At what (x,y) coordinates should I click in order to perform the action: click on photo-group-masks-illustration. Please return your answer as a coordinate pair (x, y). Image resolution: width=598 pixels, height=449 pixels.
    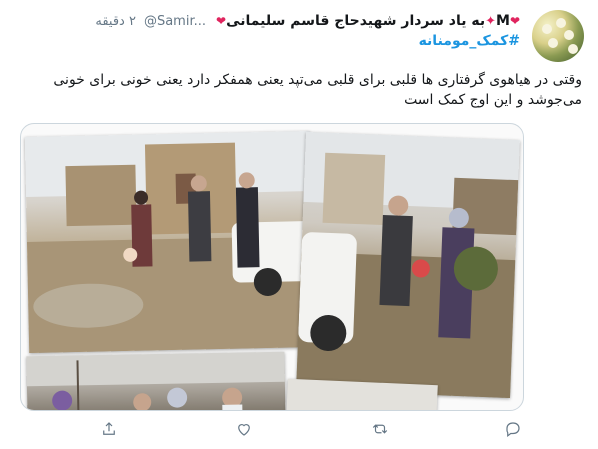
    Looking at the image, I should click on (155, 380).